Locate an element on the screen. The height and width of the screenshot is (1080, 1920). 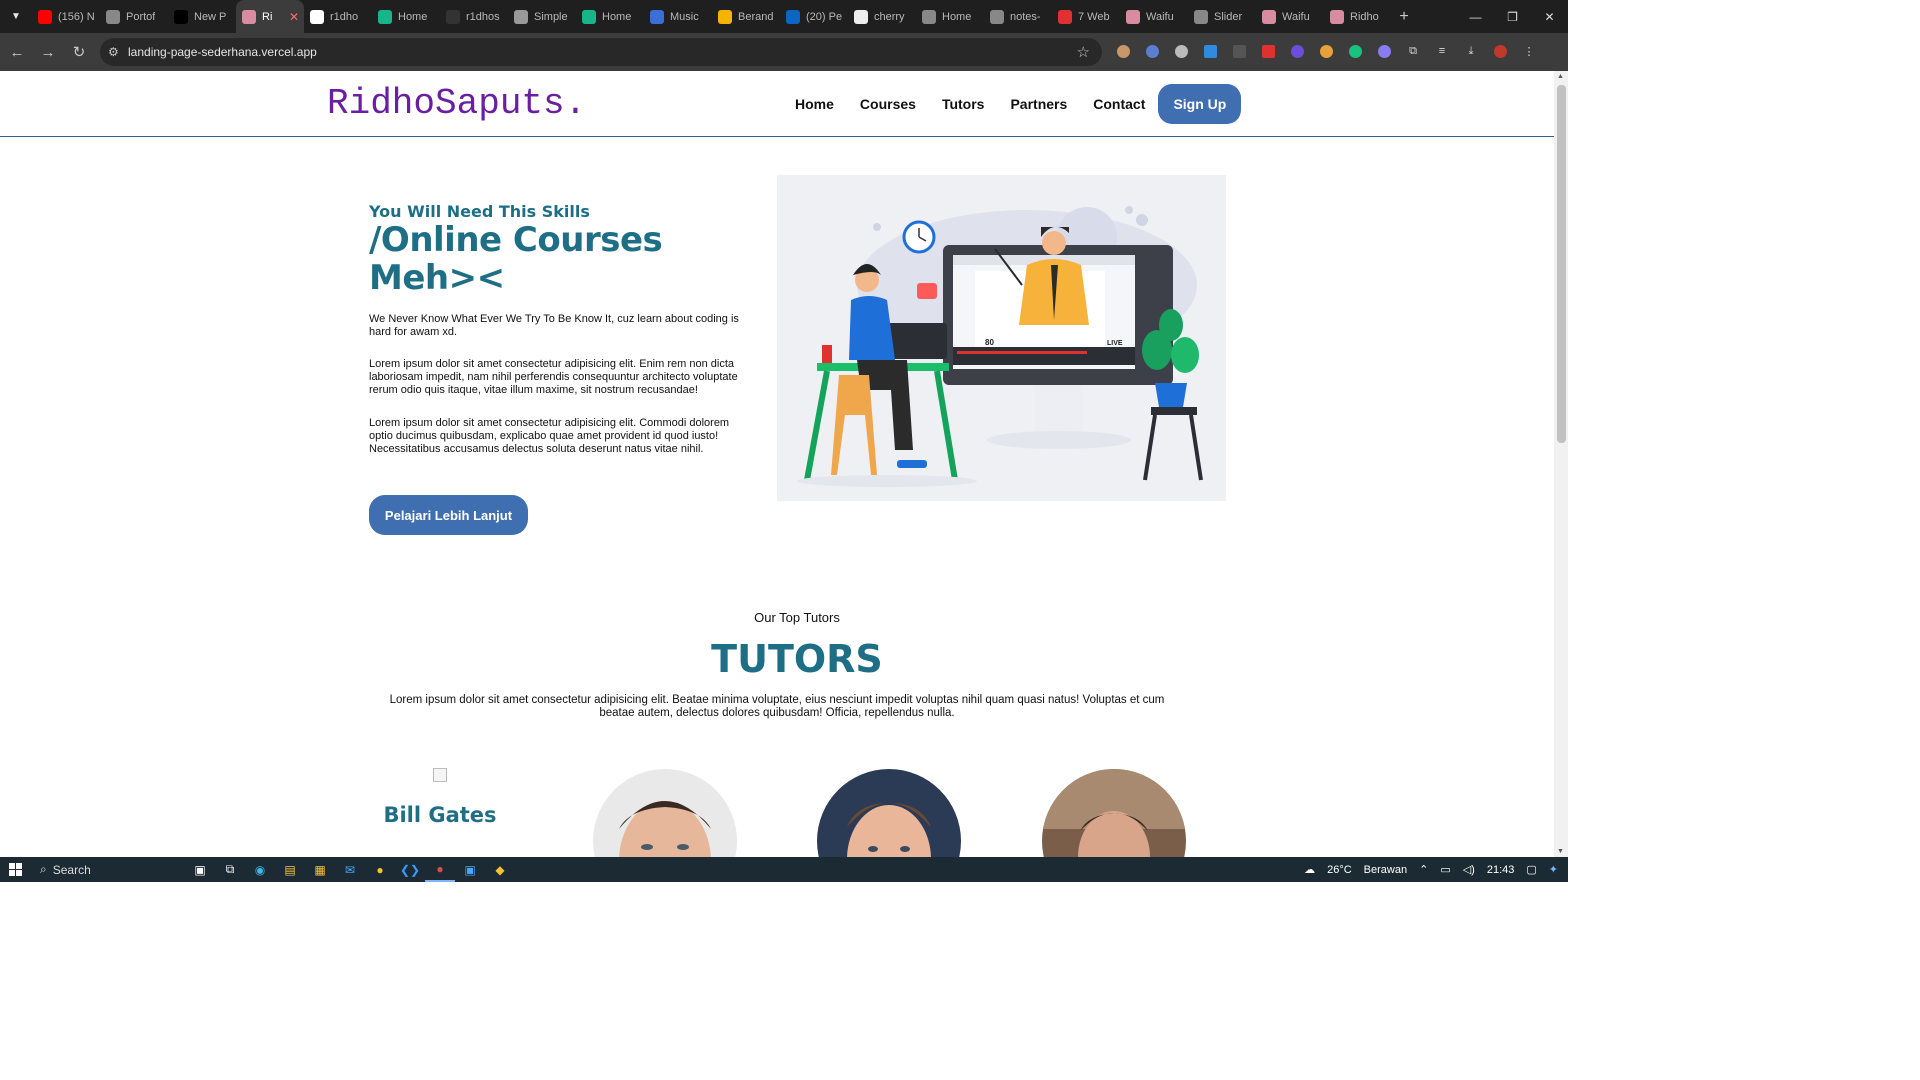
tab-title: Simple is located at coordinates (551, 16).